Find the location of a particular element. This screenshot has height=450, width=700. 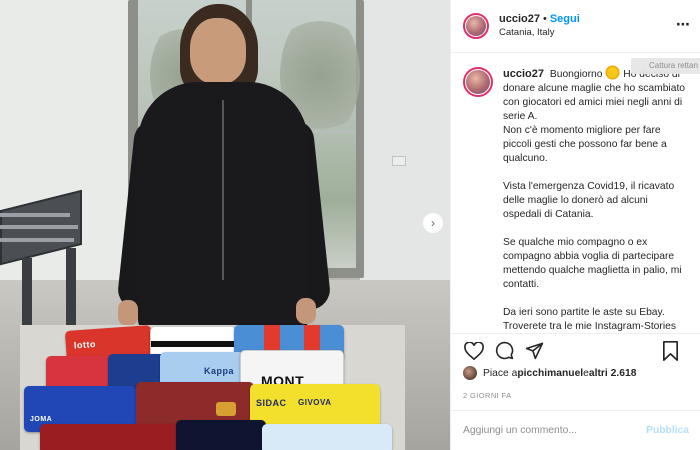

capture-tooltip: Cattura rettan is located at coordinates (665, 66).